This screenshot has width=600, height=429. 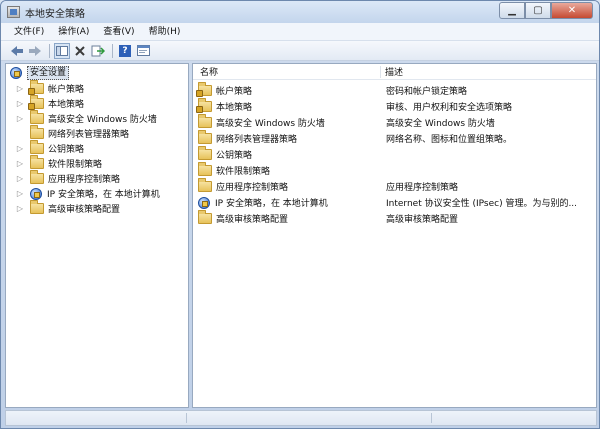 What do you see at coordinates (449, 108) in the screenshot?
I see `list-item-description: 审核、用户权利和安全选项策略` at bounding box center [449, 108].